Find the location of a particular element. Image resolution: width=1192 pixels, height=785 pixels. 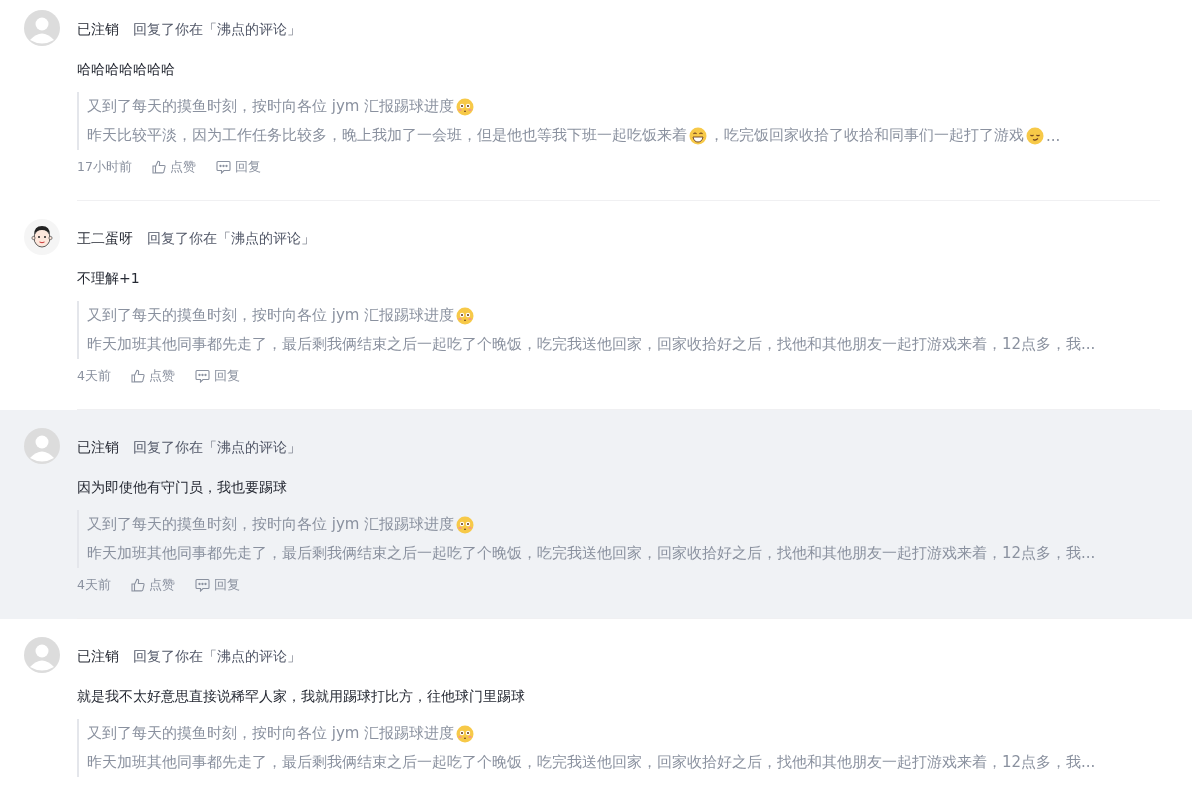

smirking-face-icon is located at coordinates (1035, 135).